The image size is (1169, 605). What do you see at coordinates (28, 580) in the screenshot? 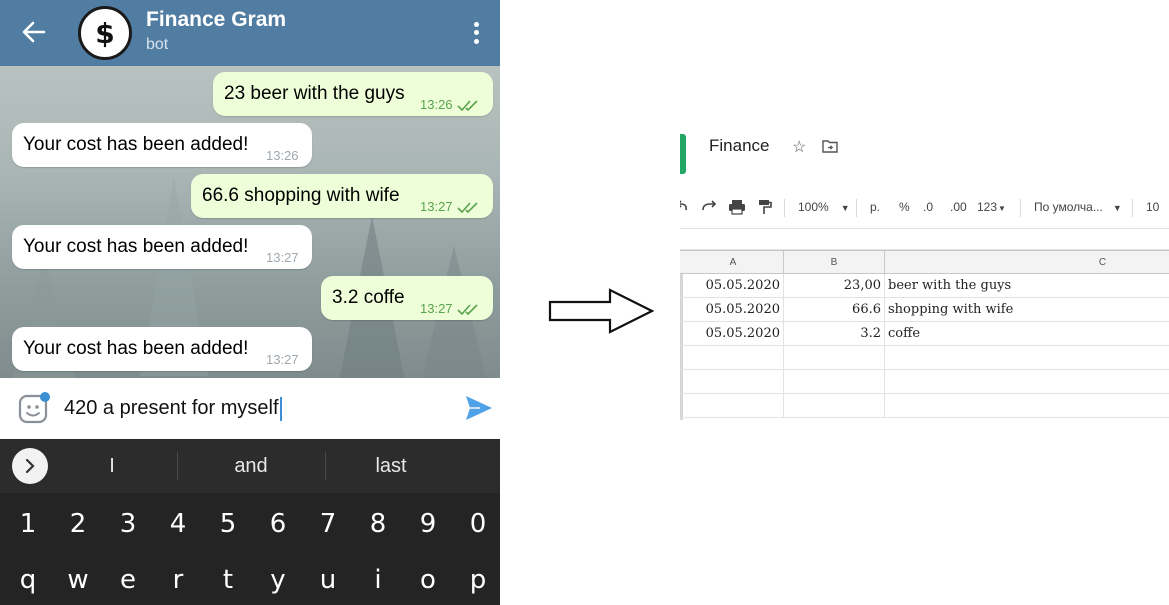
I see `key-q: q` at bounding box center [28, 580].